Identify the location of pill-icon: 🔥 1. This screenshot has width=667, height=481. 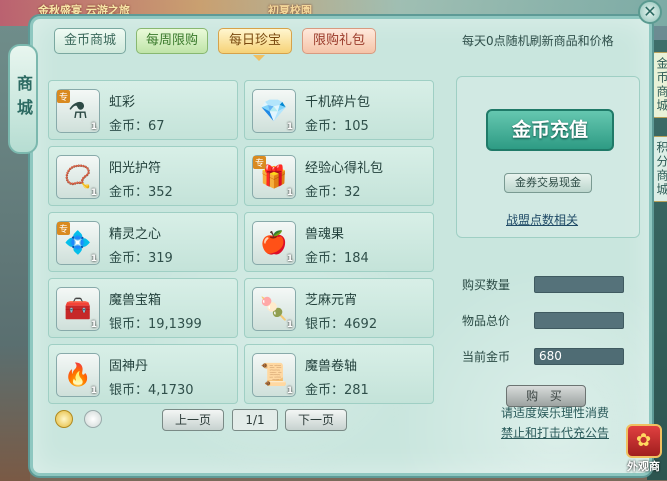
(78, 375).